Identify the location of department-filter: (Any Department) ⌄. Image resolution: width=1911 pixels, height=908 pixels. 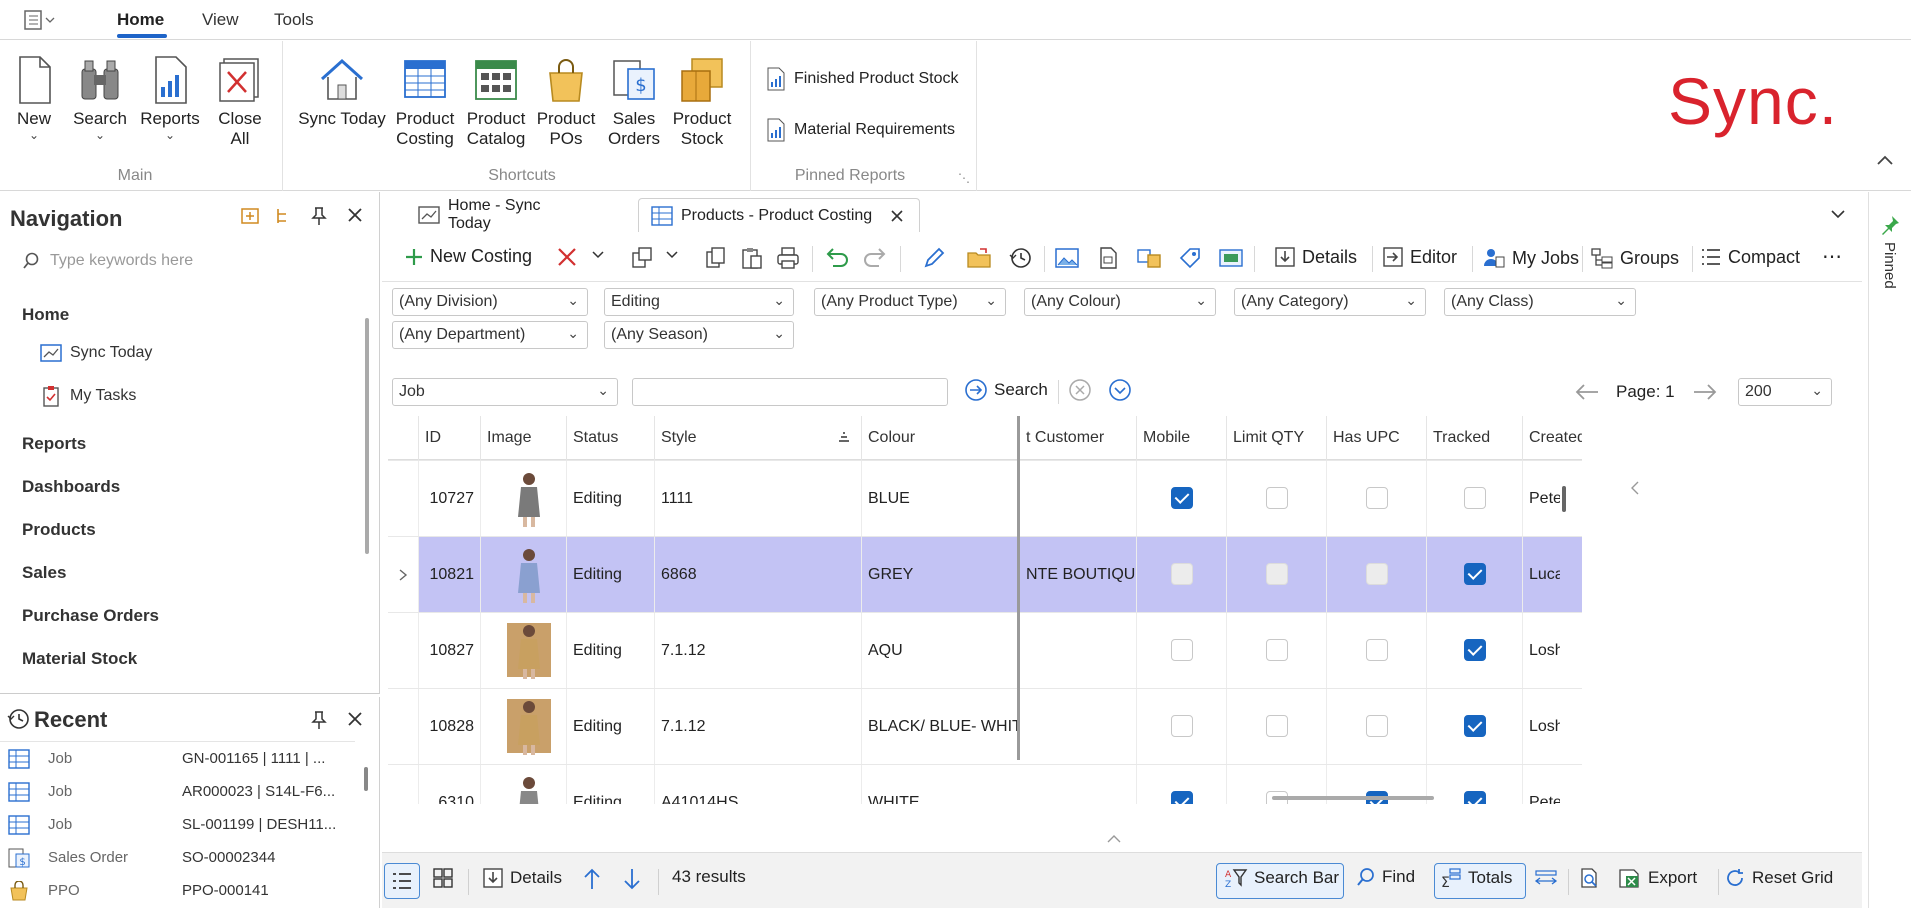
(490, 335).